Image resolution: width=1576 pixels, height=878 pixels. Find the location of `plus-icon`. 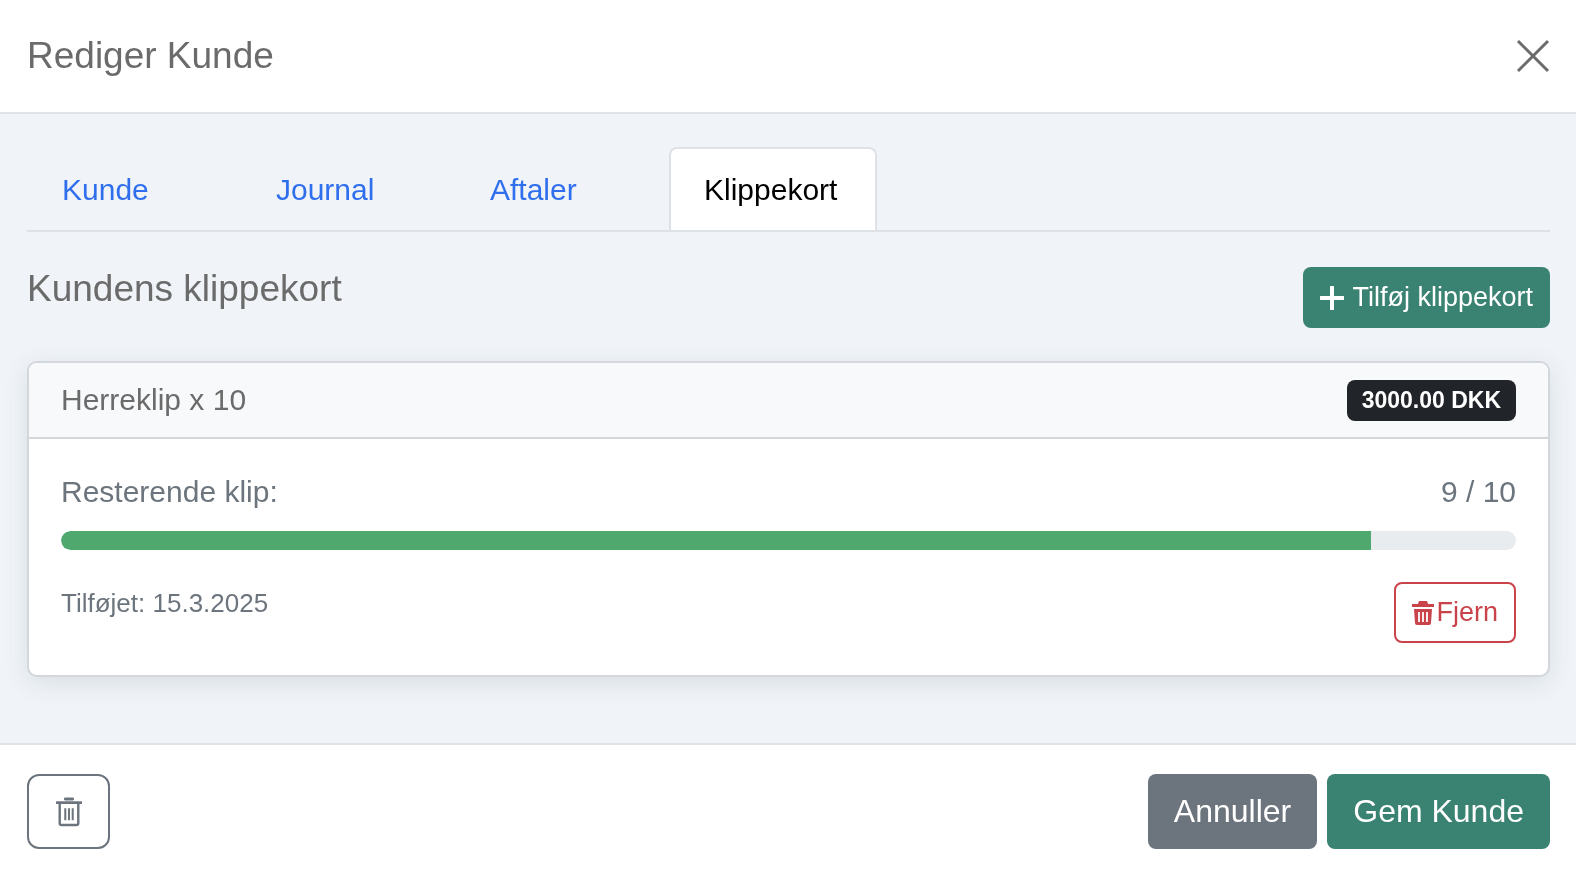

plus-icon is located at coordinates (1332, 297).